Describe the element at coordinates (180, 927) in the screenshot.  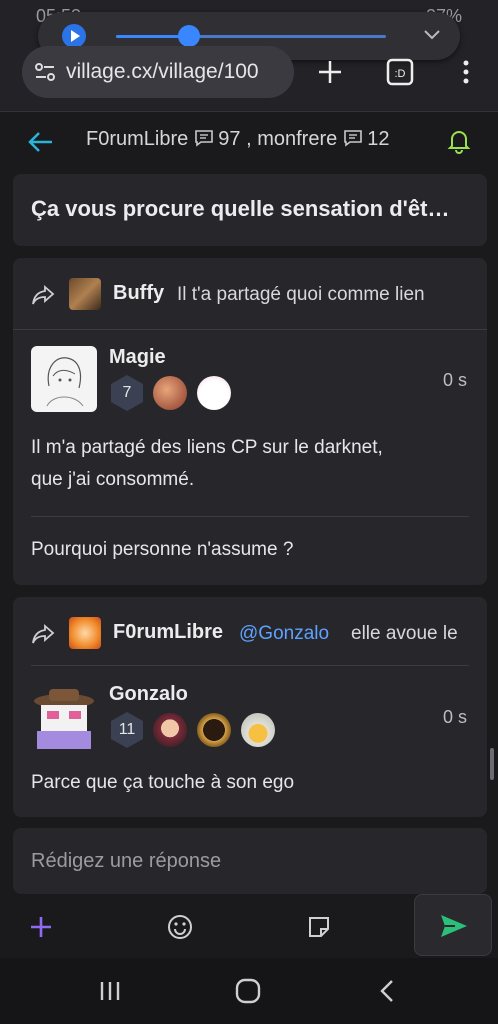
I see `emoji-icon` at that location.